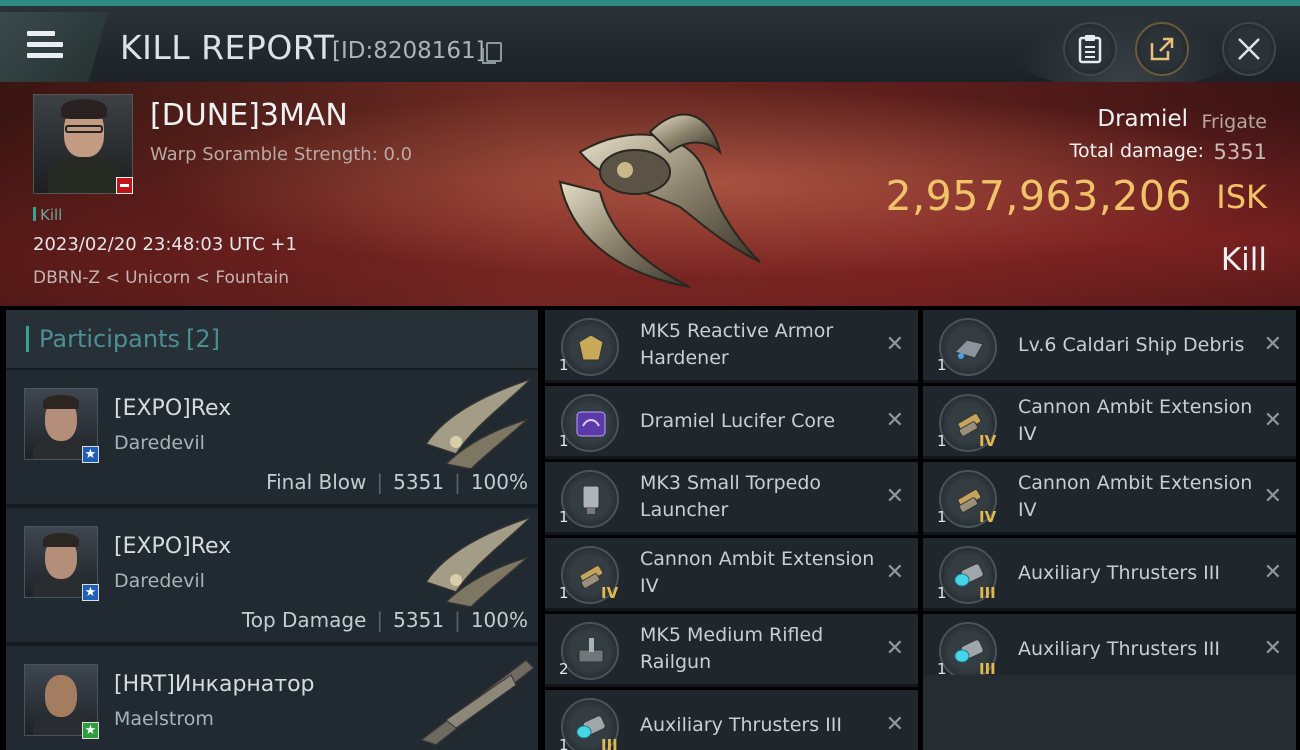  I want to click on core-icon, so click(590, 423).